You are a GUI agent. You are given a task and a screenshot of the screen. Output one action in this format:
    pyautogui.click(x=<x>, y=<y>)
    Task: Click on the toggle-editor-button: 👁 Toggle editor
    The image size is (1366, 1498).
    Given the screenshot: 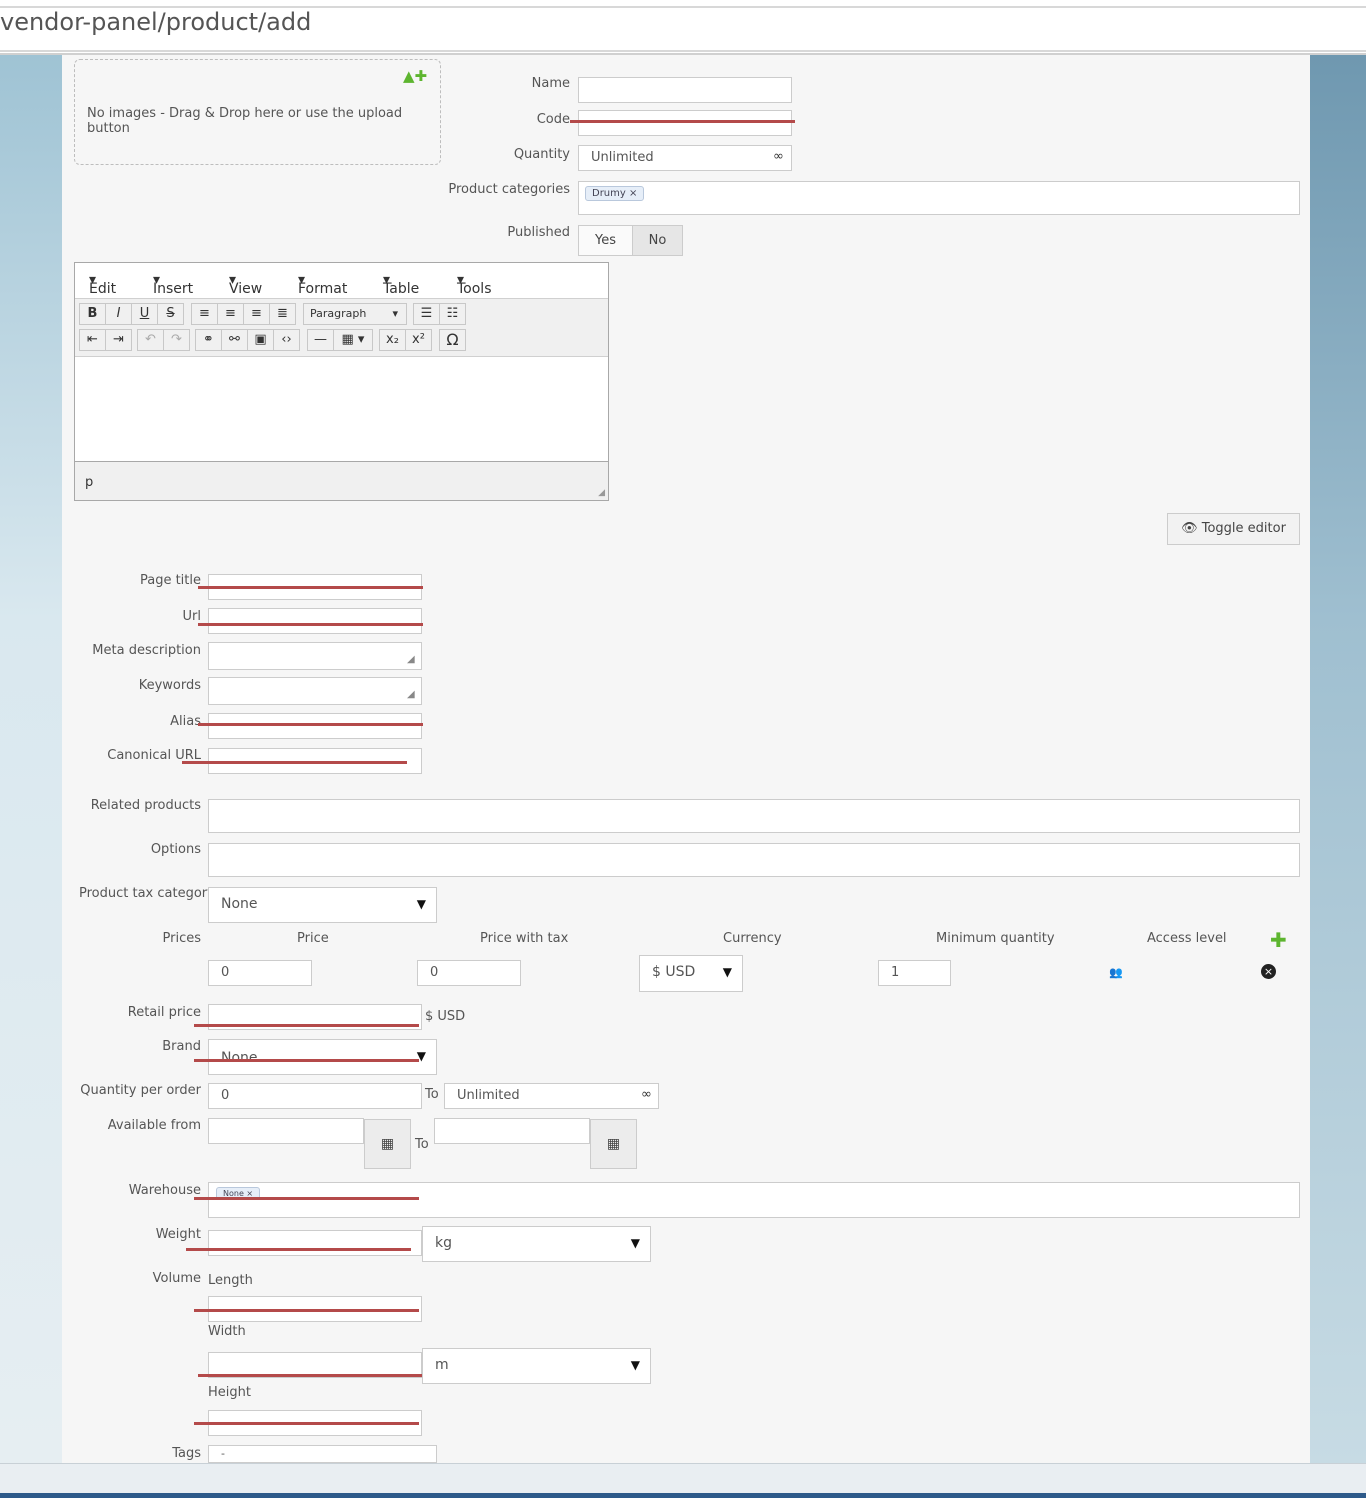 What is the action you would take?
    pyautogui.click(x=1233, y=529)
    